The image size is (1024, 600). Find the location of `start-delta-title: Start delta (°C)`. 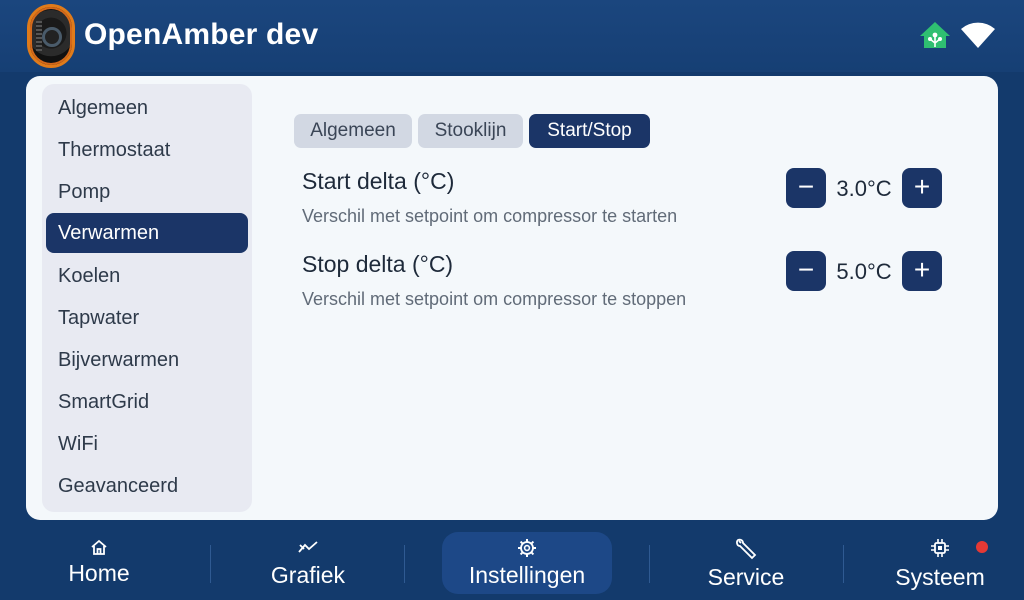

start-delta-title: Start delta (°C) is located at coordinates (378, 181).